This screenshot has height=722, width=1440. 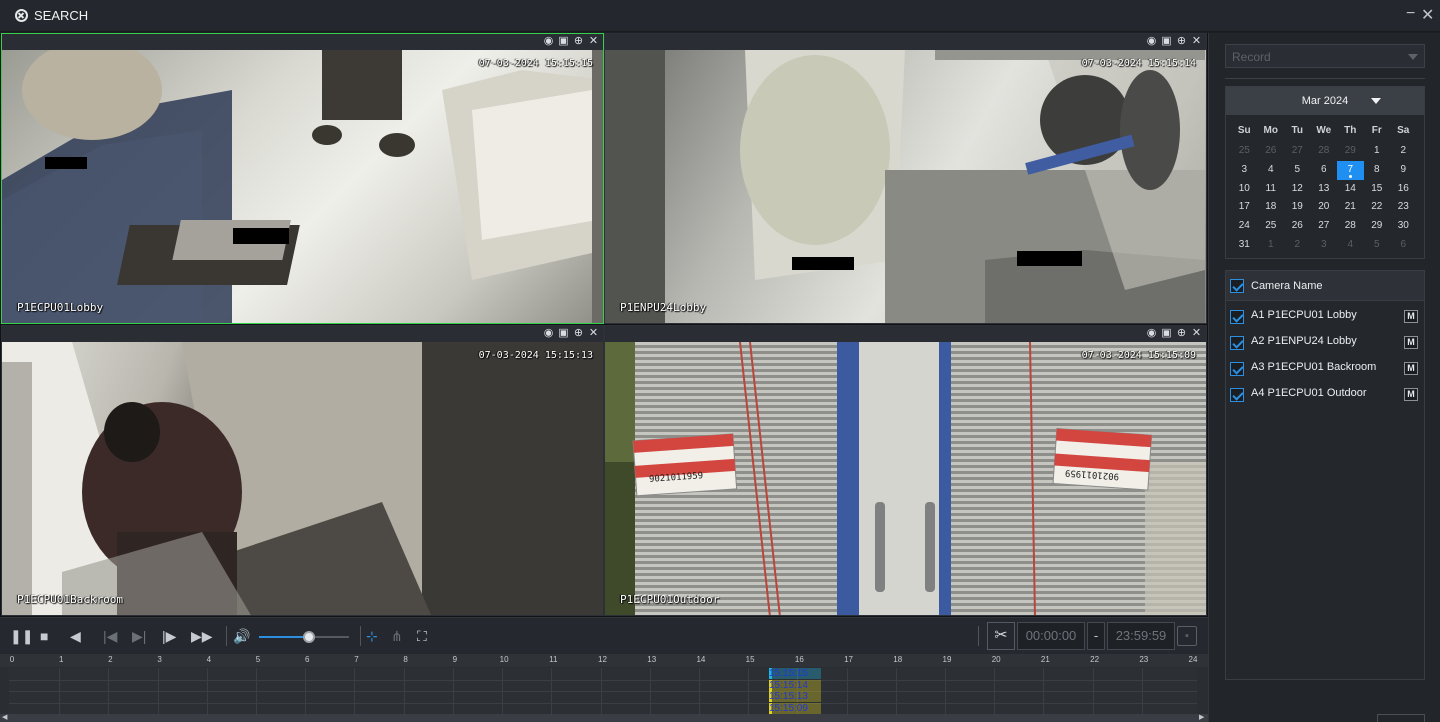 I want to click on calendar-day: 18, so click(x=1271, y=207).